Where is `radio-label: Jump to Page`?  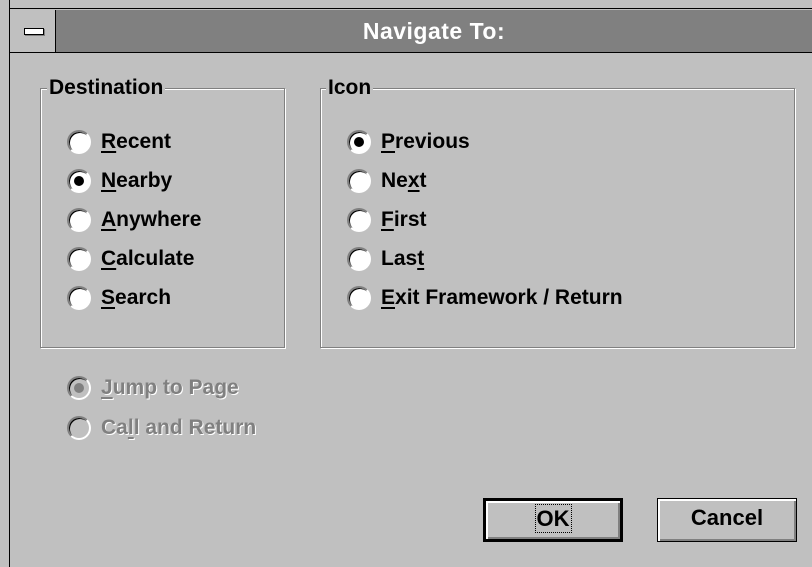
radio-label: Jump to Page is located at coordinates (170, 387).